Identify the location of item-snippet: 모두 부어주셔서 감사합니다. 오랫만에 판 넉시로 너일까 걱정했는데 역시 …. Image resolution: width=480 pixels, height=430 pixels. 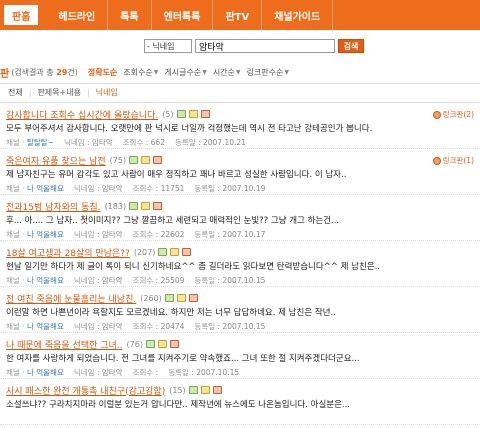
(189, 129).